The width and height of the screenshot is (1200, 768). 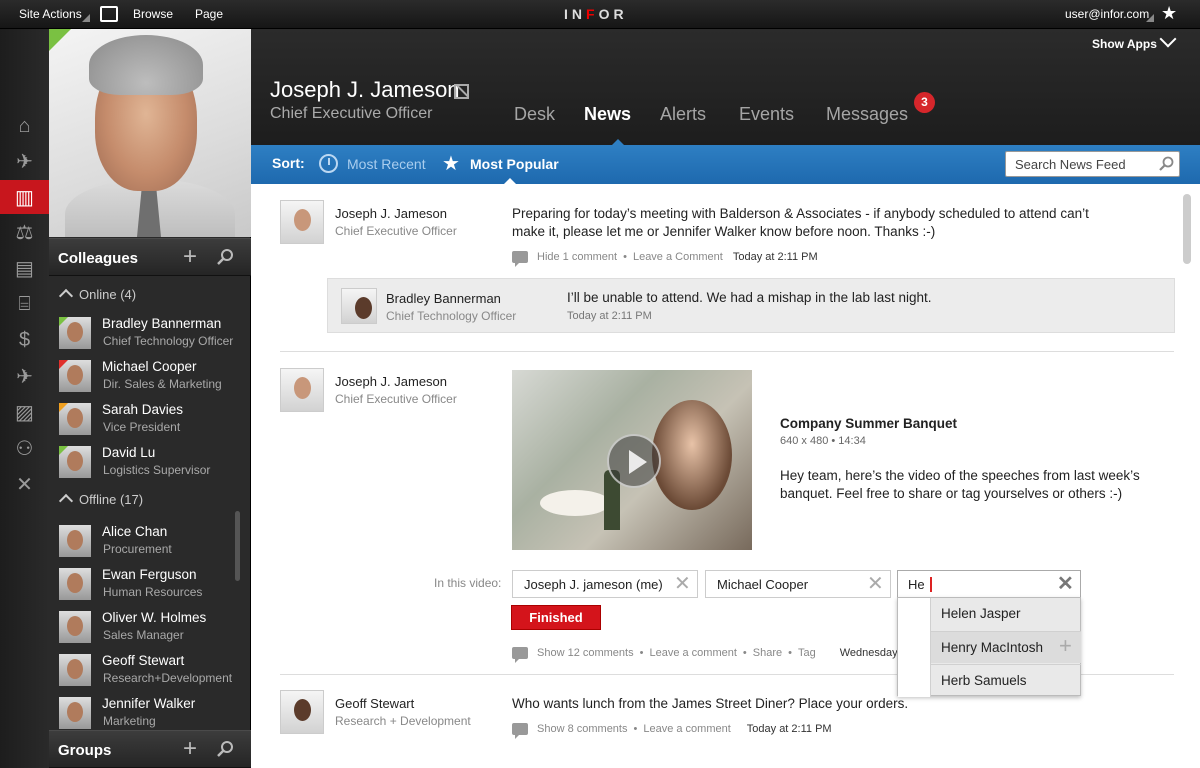 What do you see at coordinates (798, 584) in the screenshot?
I see `video-tag: Michael Cooper ✕` at bounding box center [798, 584].